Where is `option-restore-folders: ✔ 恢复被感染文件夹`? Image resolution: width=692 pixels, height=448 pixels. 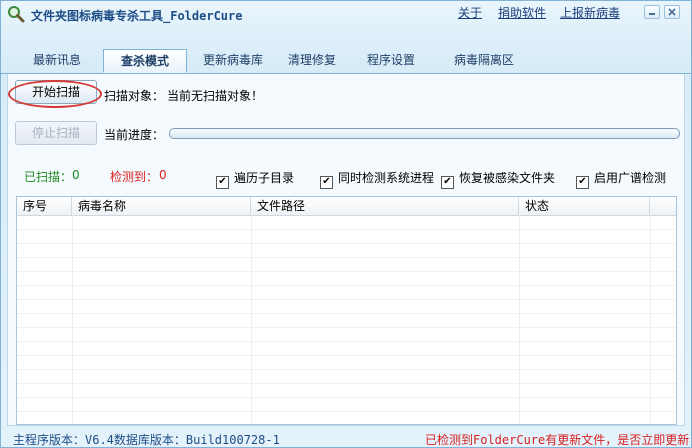 option-restore-folders: ✔ 恢复被感染文件夹 is located at coordinates (498, 179).